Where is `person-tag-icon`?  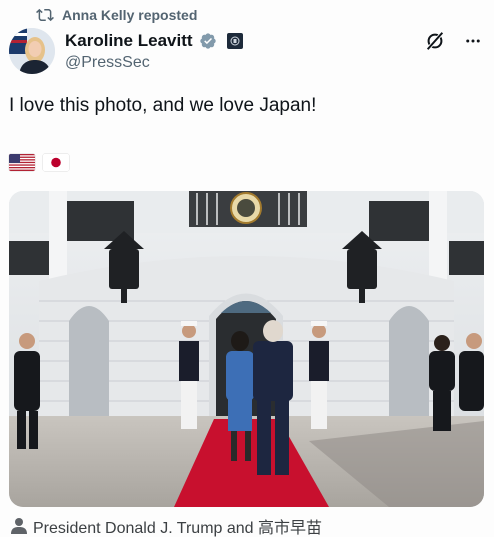 person-tag-icon is located at coordinates (19, 526).